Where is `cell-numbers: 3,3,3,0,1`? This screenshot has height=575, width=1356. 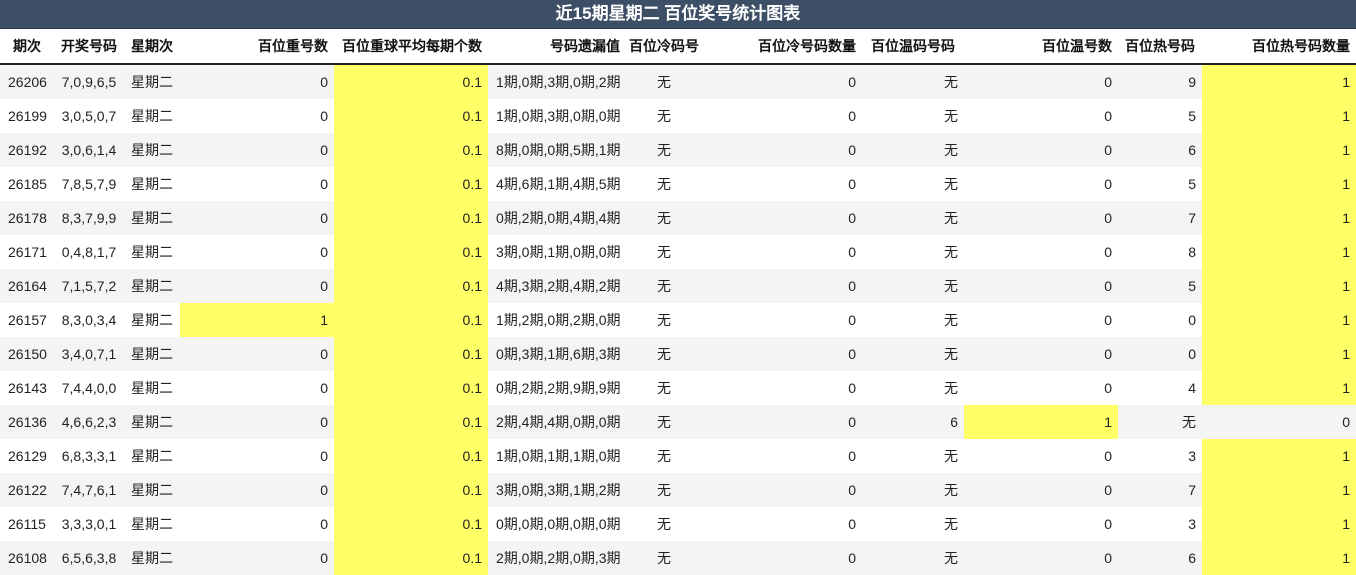
cell-numbers: 3,3,3,0,1 is located at coordinates (89, 524).